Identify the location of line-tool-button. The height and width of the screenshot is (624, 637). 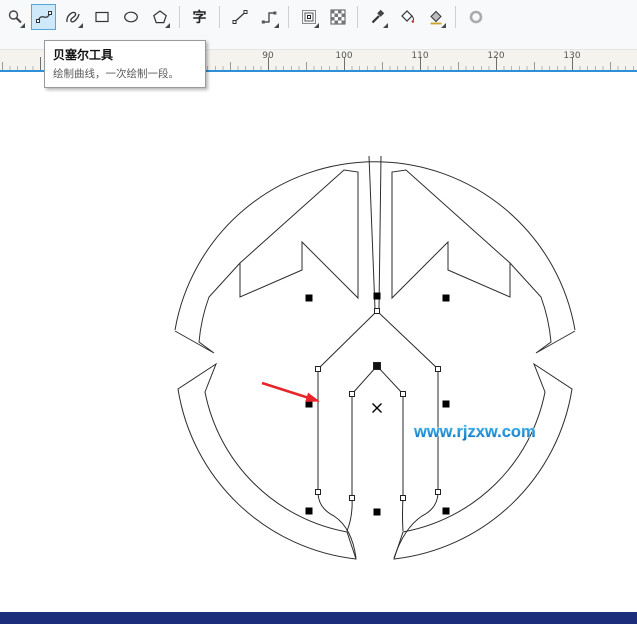
(239, 17).